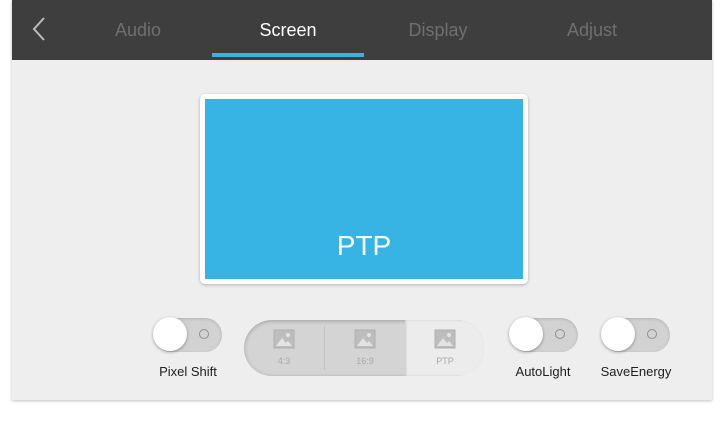 The height and width of the screenshot is (431, 720). Describe the element at coordinates (543, 334) in the screenshot. I see `autolight-toggle` at that location.